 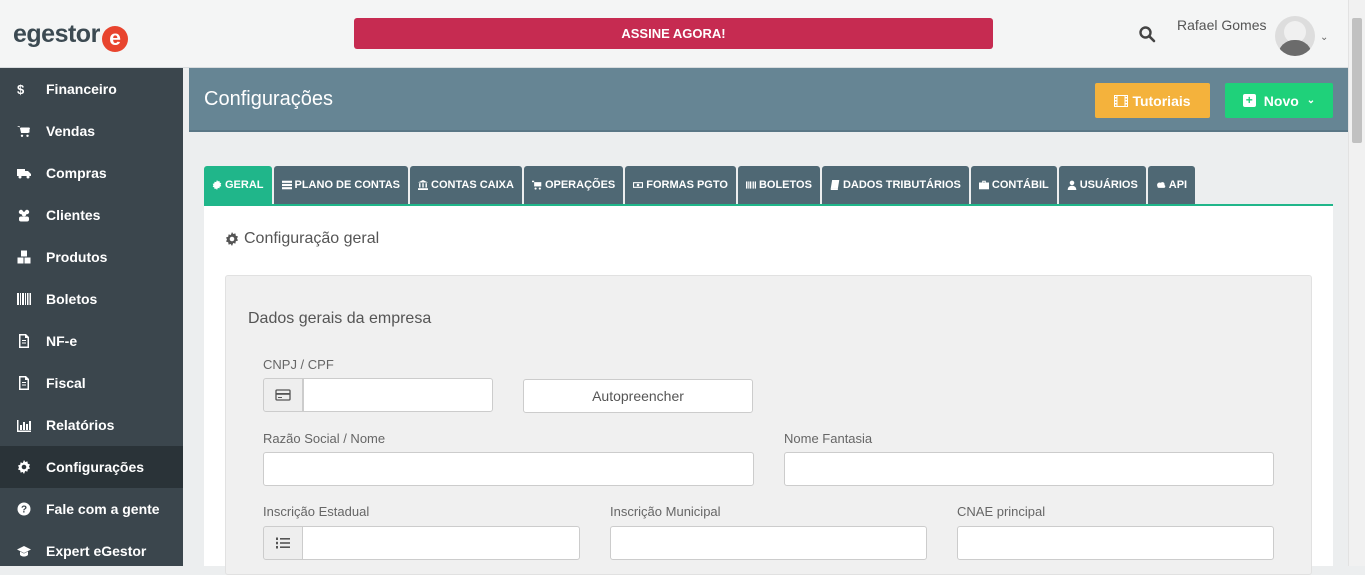 What do you see at coordinates (286, 185) in the screenshot?
I see `list-icon` at bounding box center [286, 185].